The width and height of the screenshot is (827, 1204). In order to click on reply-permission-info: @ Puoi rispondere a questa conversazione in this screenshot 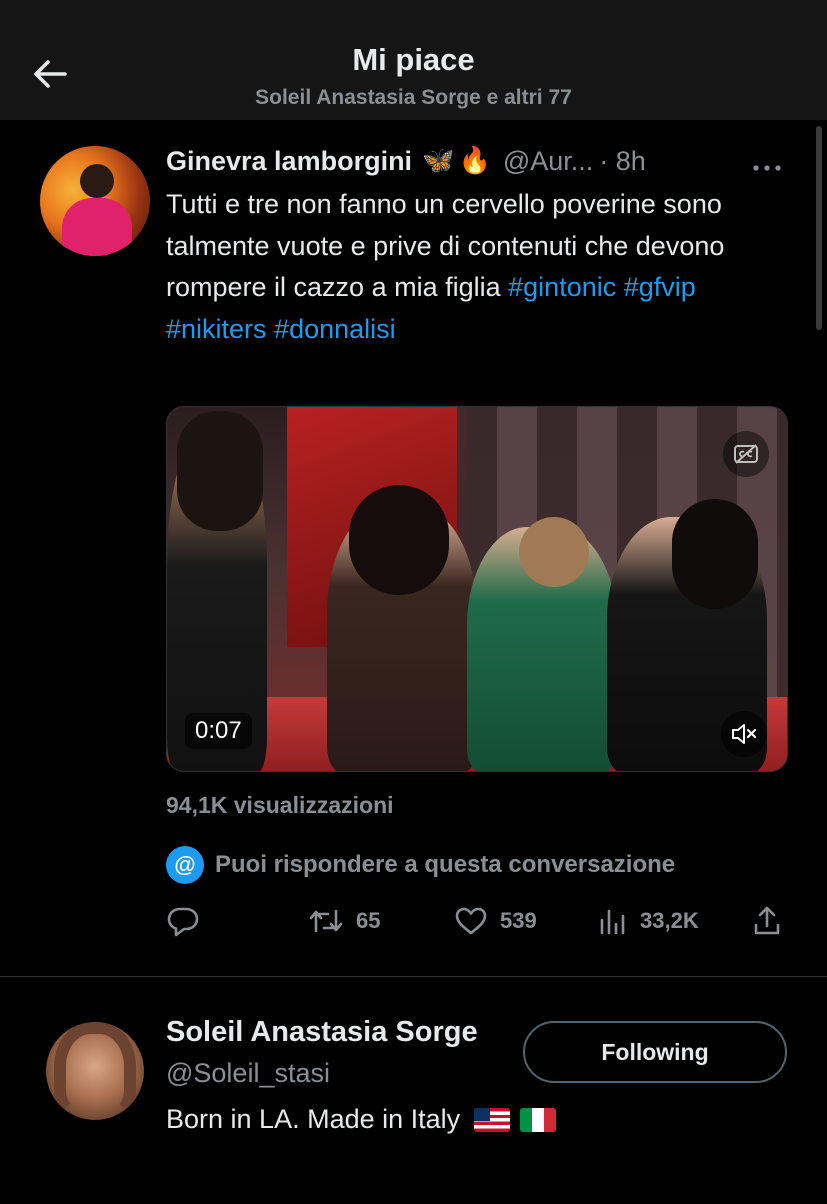, I will do `click(420, 865)`.